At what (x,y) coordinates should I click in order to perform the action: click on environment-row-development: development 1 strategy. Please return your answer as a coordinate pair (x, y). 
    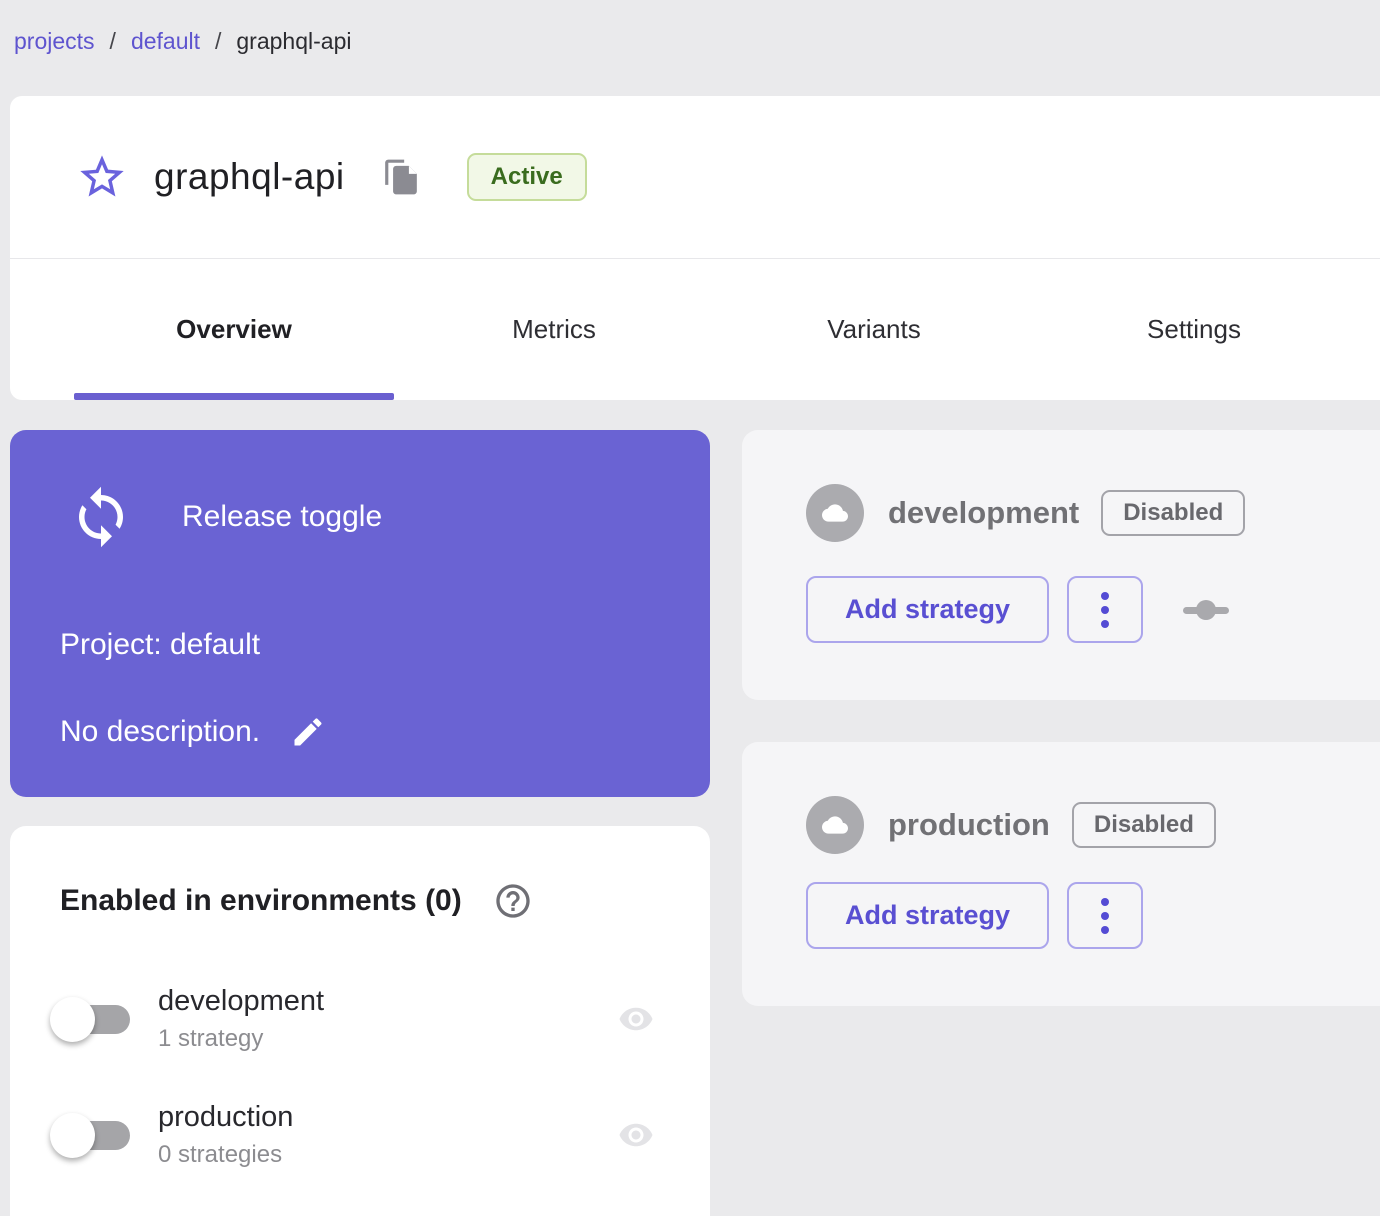
    Looking at the image, I should click on (356, 1019).